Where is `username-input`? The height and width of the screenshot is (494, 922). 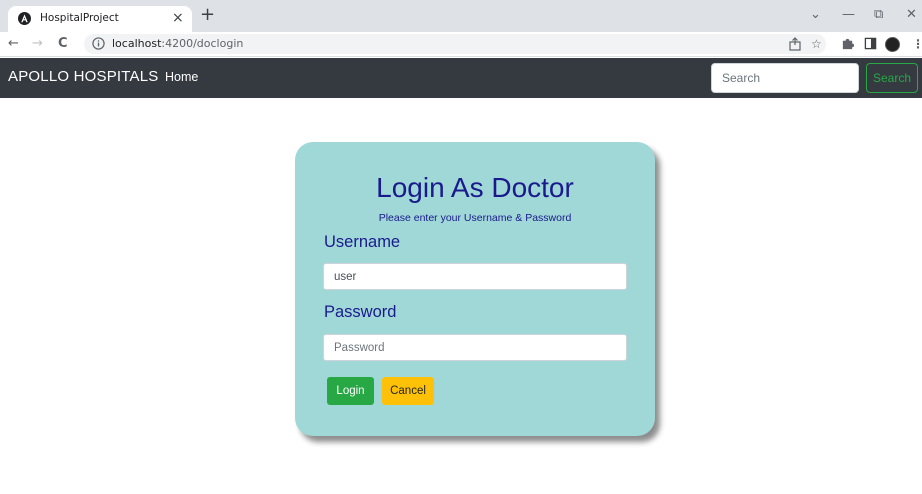
username-input is located at coordinates (475, 276).